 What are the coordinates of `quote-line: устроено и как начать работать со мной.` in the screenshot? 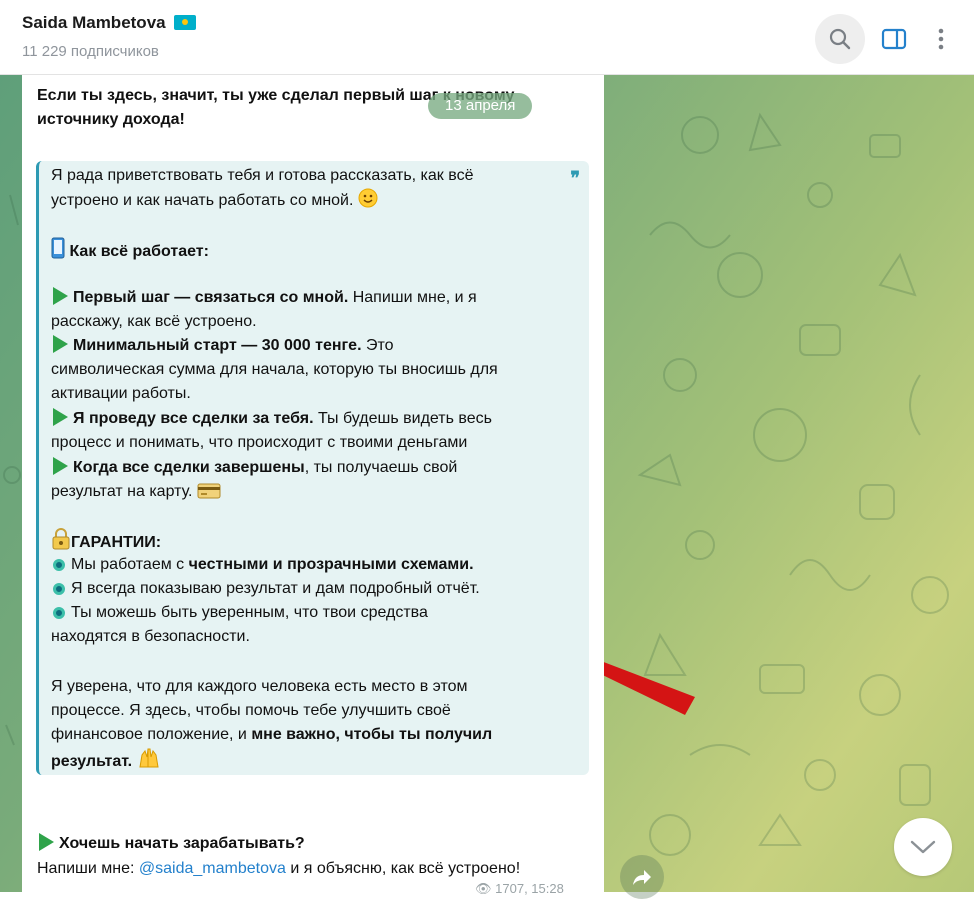 It's located at (214, 202).